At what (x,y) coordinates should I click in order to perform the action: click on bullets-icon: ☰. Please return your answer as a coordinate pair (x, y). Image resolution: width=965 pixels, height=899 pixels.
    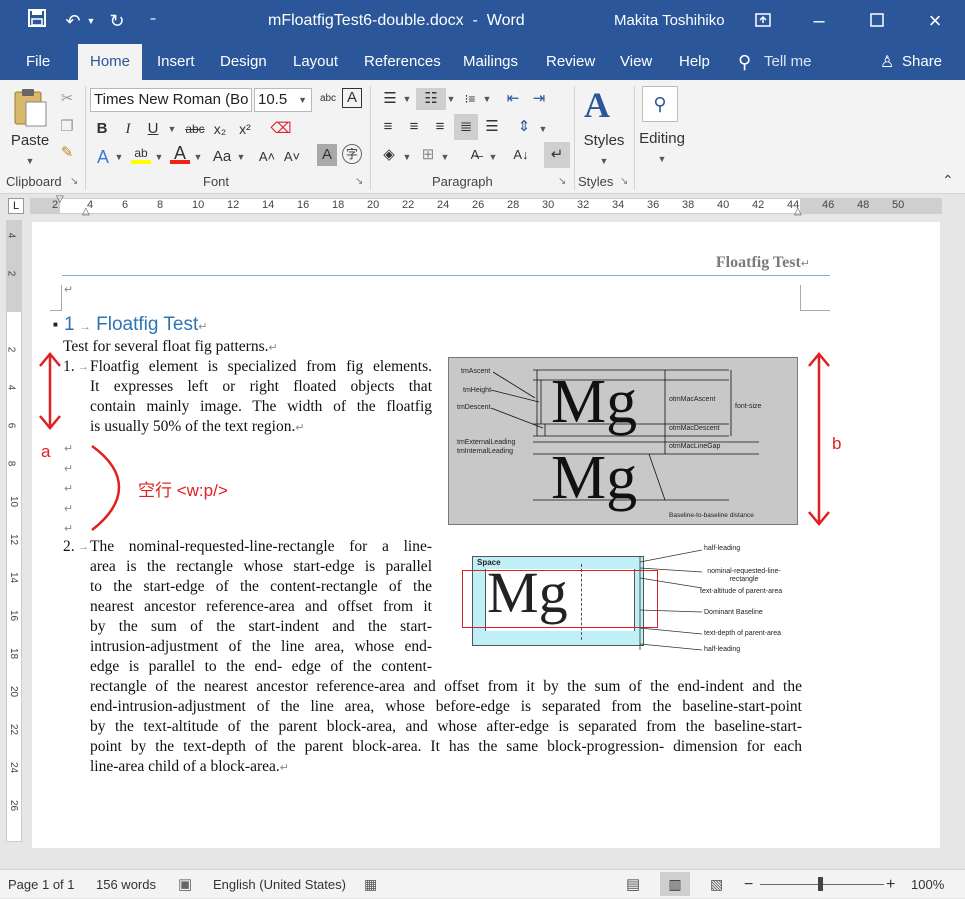
    Looking at the image, I should click on (390, 99).